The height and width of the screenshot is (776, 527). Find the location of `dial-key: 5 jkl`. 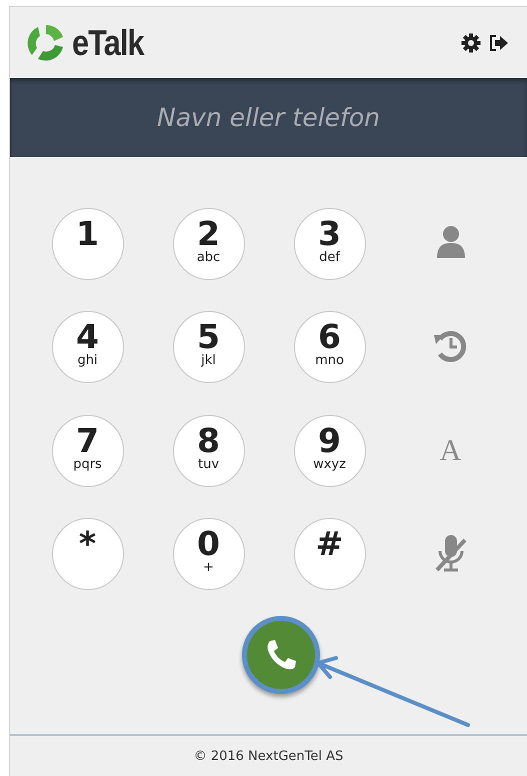

dial-key: 5 jkl is located at coordinates (208, 347).